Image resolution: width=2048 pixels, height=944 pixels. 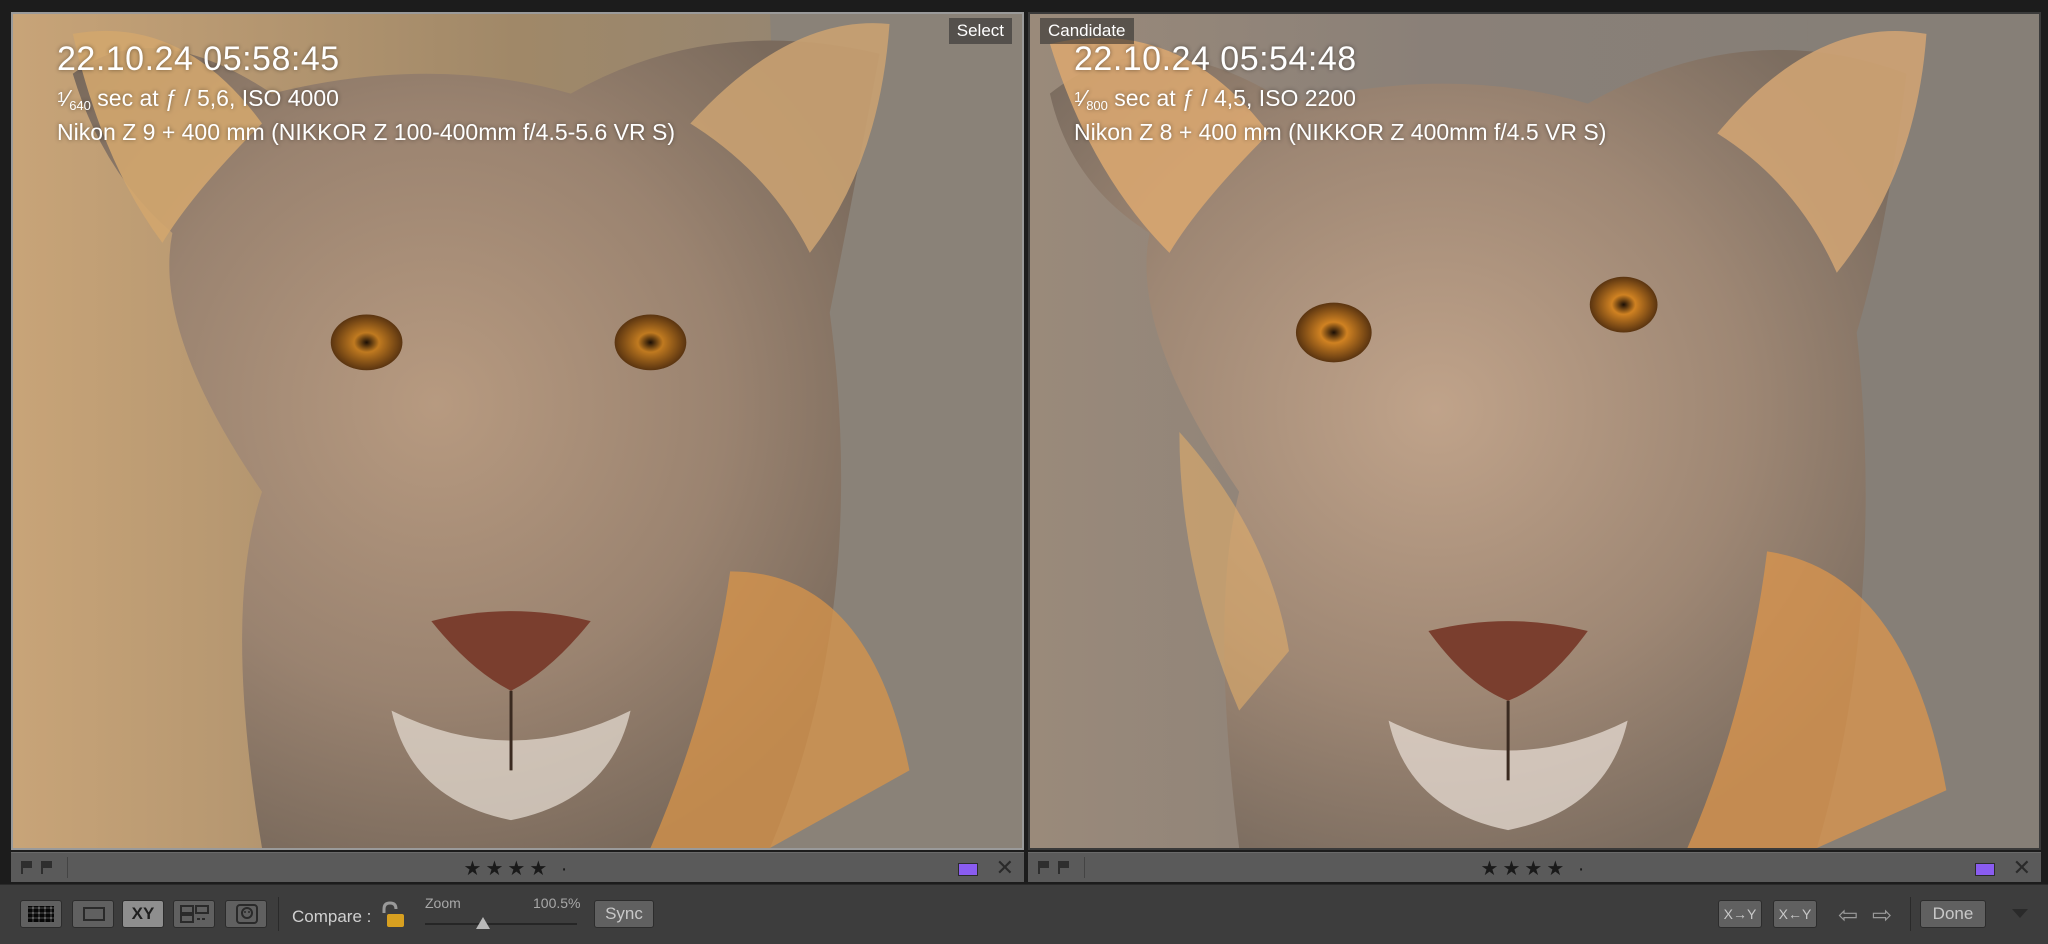 I want to click on survey-view-icon, so click(x=194, y=914).